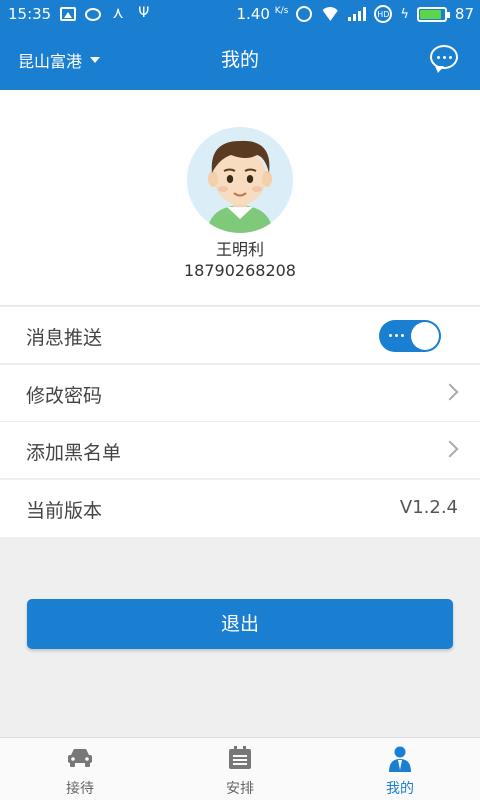  Describe the element at coordinates (464, 14) in the screenshot. I see `battery-level: 87` at that location.